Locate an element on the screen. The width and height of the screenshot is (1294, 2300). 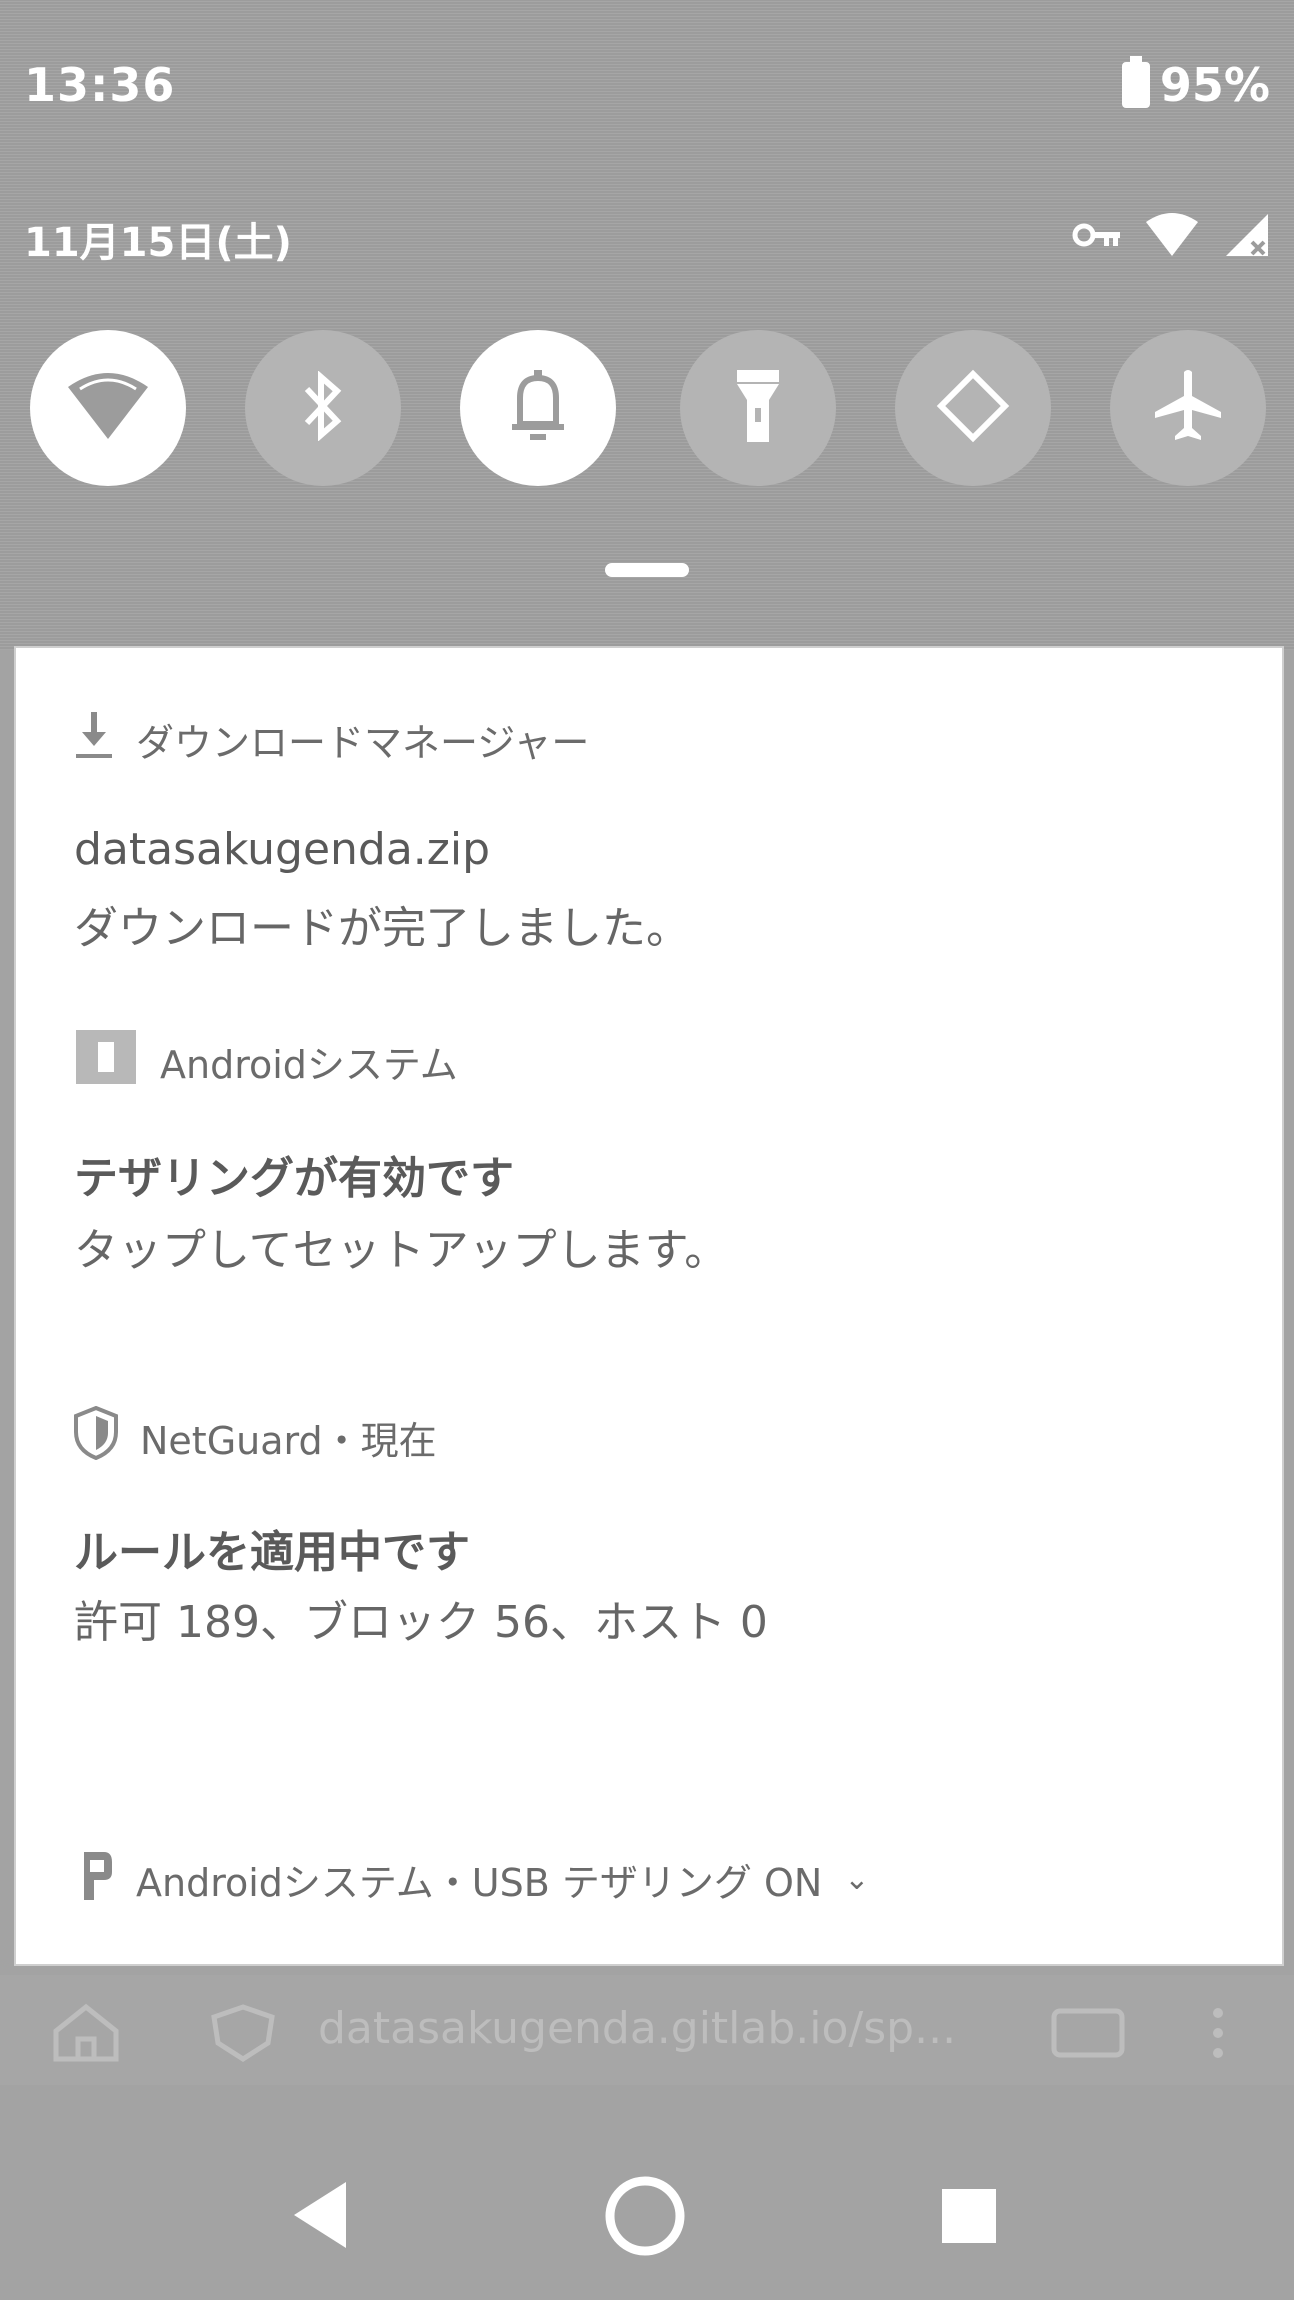
notification-text: 許可 189、ブロック 56、ホスト 0 is located at coordinates (421, 1622).